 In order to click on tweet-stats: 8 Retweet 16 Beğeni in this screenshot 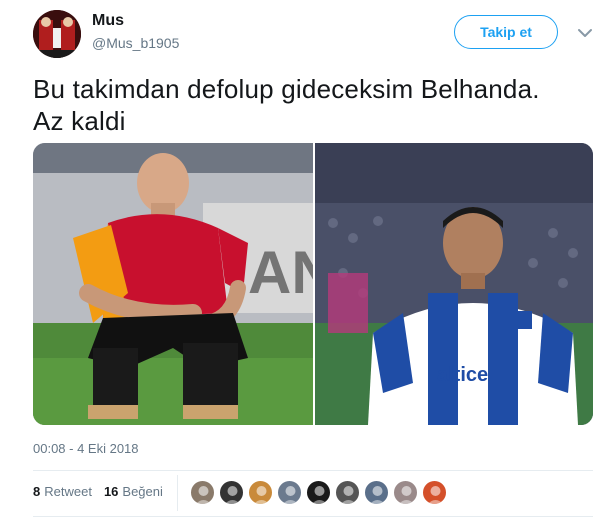, I will do `click(104, 491)`.